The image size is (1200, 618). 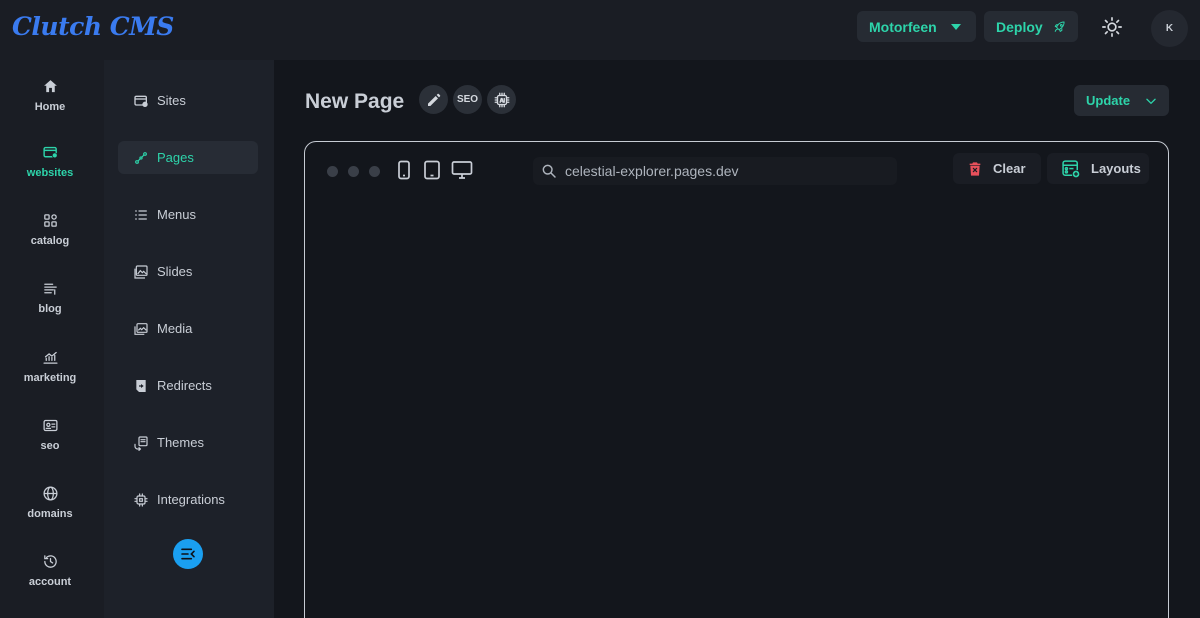 I want to click on rail-item-label: Home, so click(x=50, y=107).